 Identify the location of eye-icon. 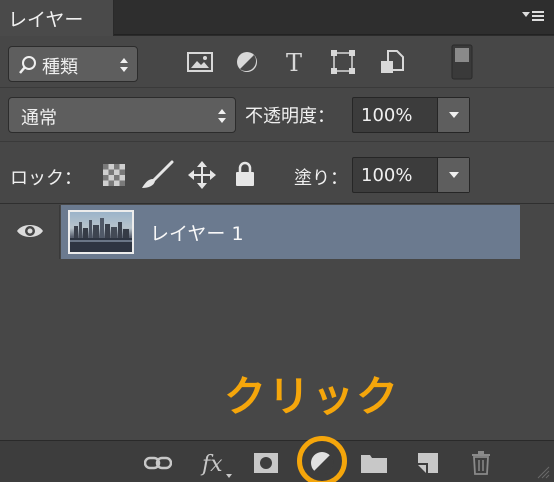
(30, 231).